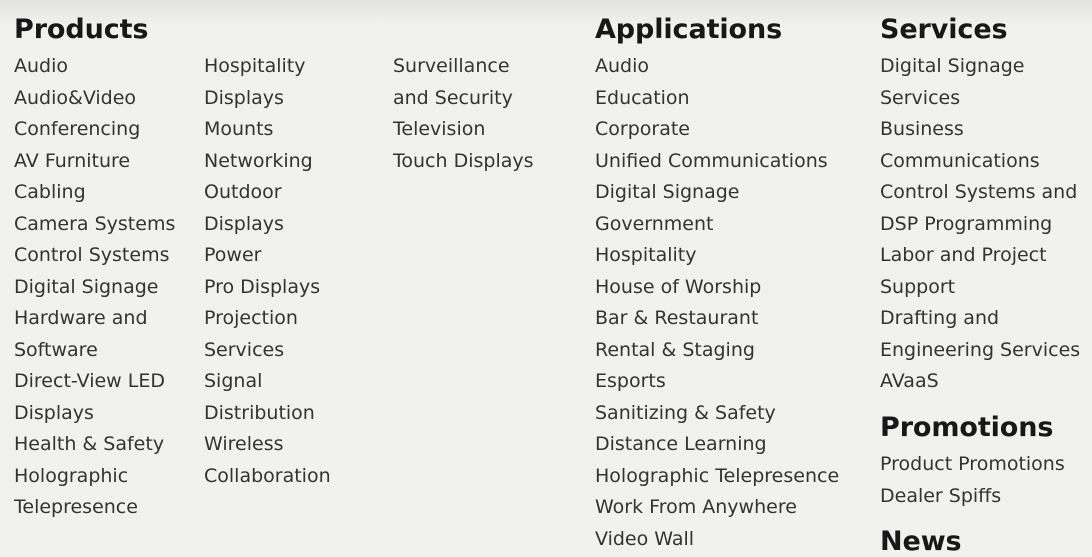 The image size is (1092, 557). I want to click on list-item: Control Systems and DSP Programming, so click(986, 208).